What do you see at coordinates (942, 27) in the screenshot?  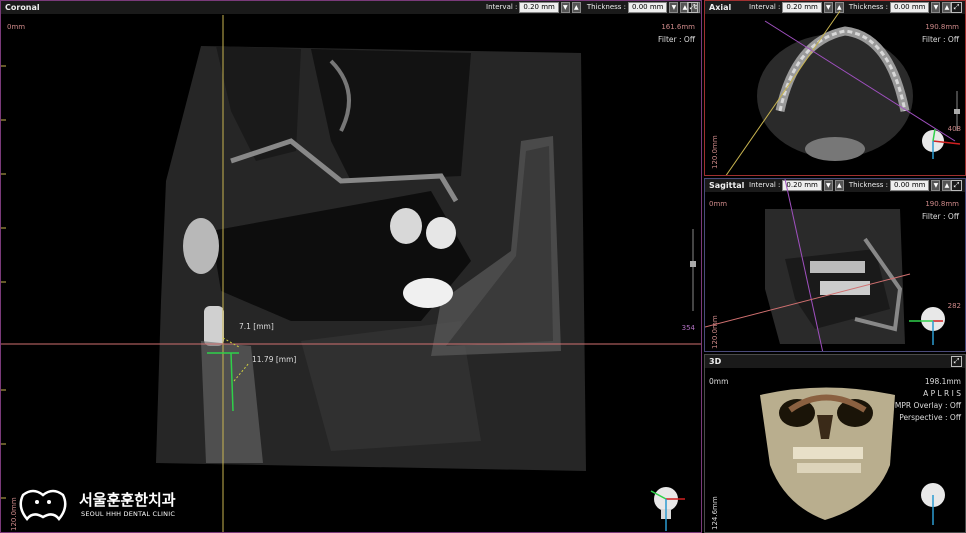 I see `axial-size: 190.8mm` at bounding box center [942, 27].